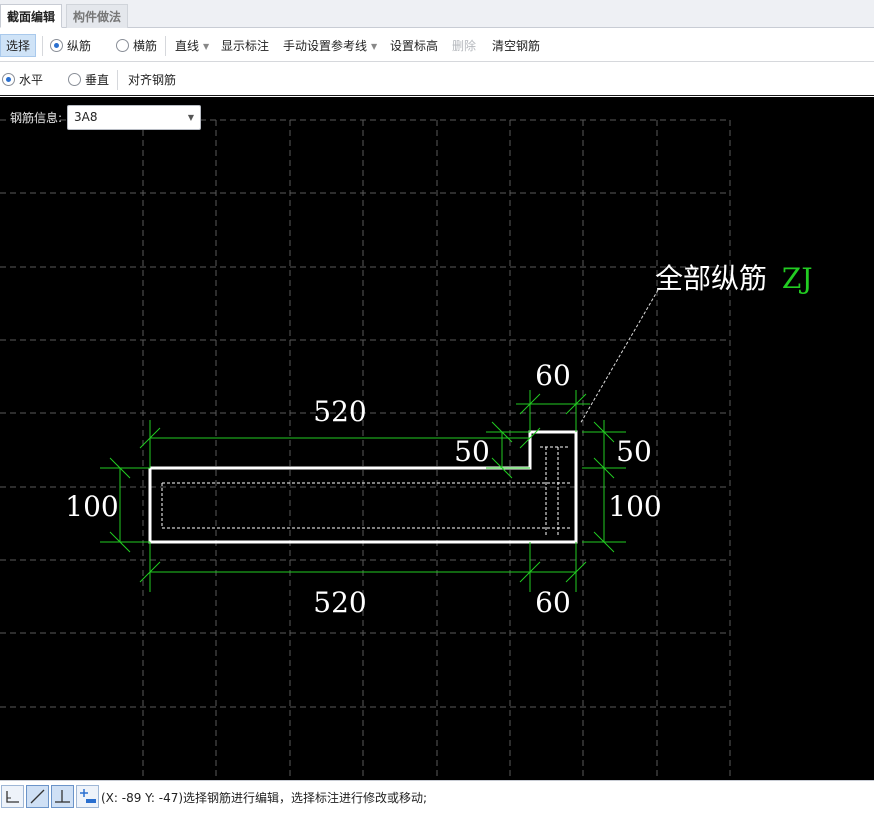 The image size is (874, 823). I want to click on select-button: 选择, so click(18, 45).